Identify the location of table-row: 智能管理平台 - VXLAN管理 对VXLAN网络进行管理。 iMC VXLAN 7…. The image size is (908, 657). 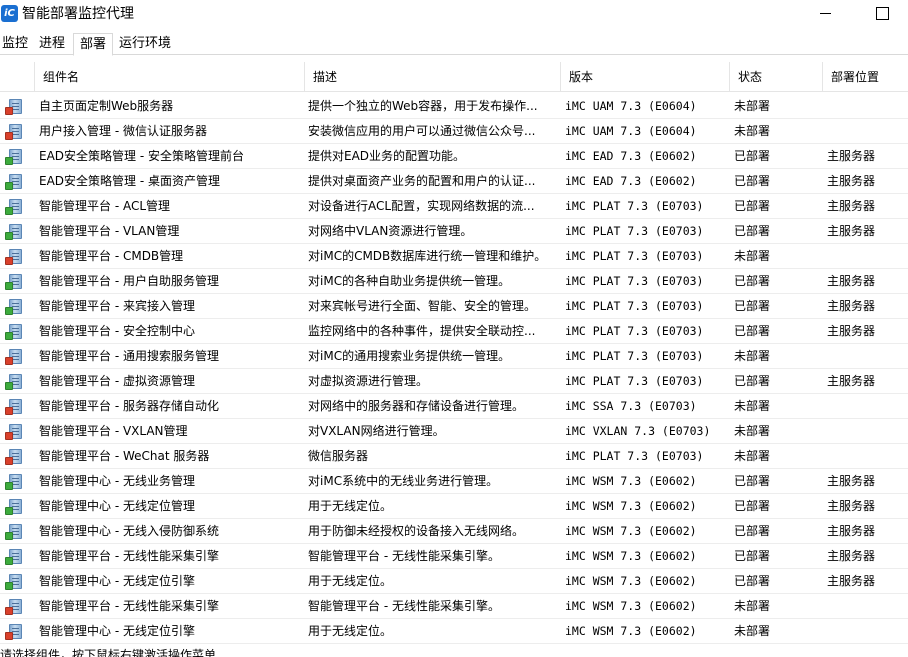
(454, 431).